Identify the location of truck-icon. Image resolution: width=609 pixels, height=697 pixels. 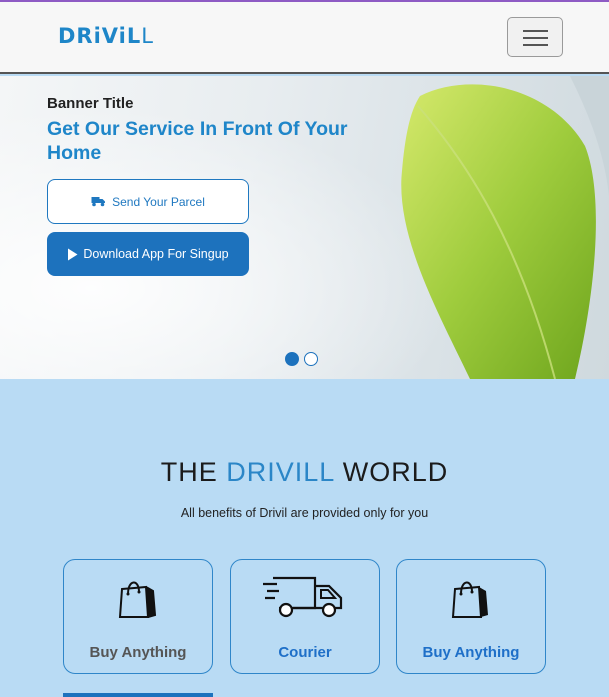
(98, 202).